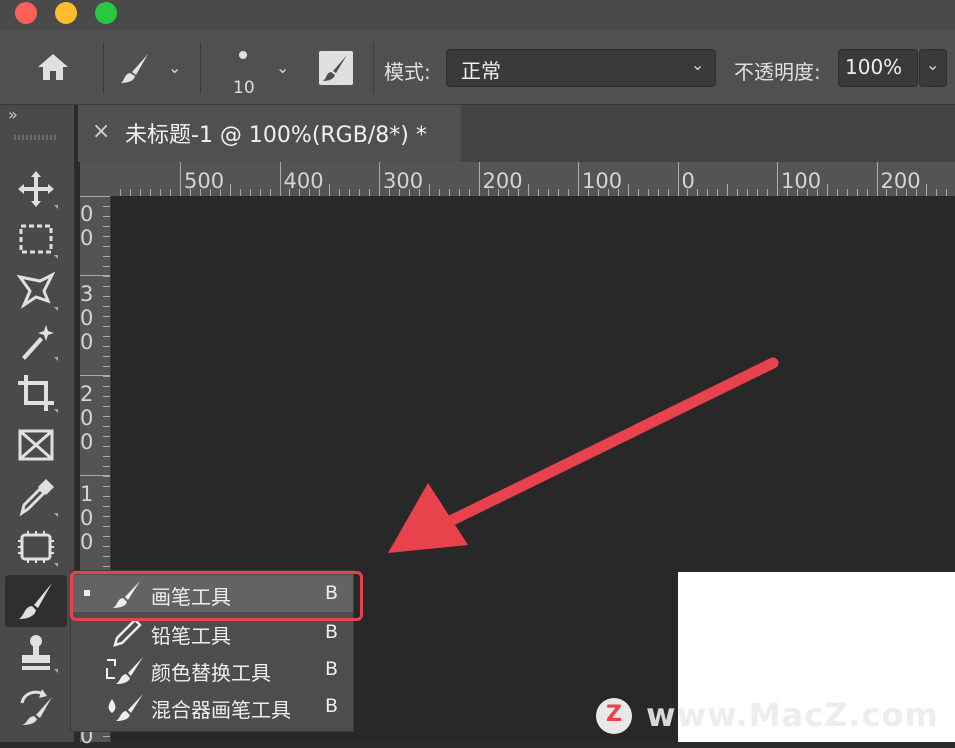  Describe the element at coordinates (13, 114) in the screenshot. I see `panel-collapse-icon: »` at that location.